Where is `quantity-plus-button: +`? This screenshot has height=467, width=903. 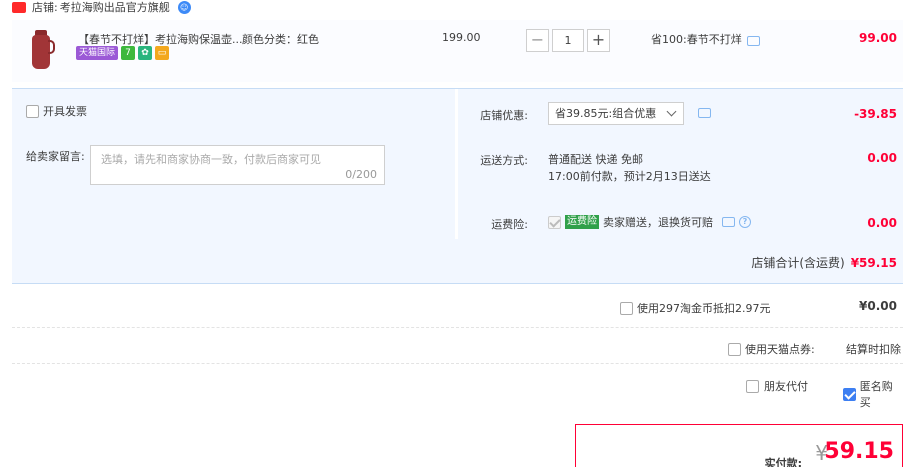
quantity-plus-button: + is located at coordinates (598, 40).